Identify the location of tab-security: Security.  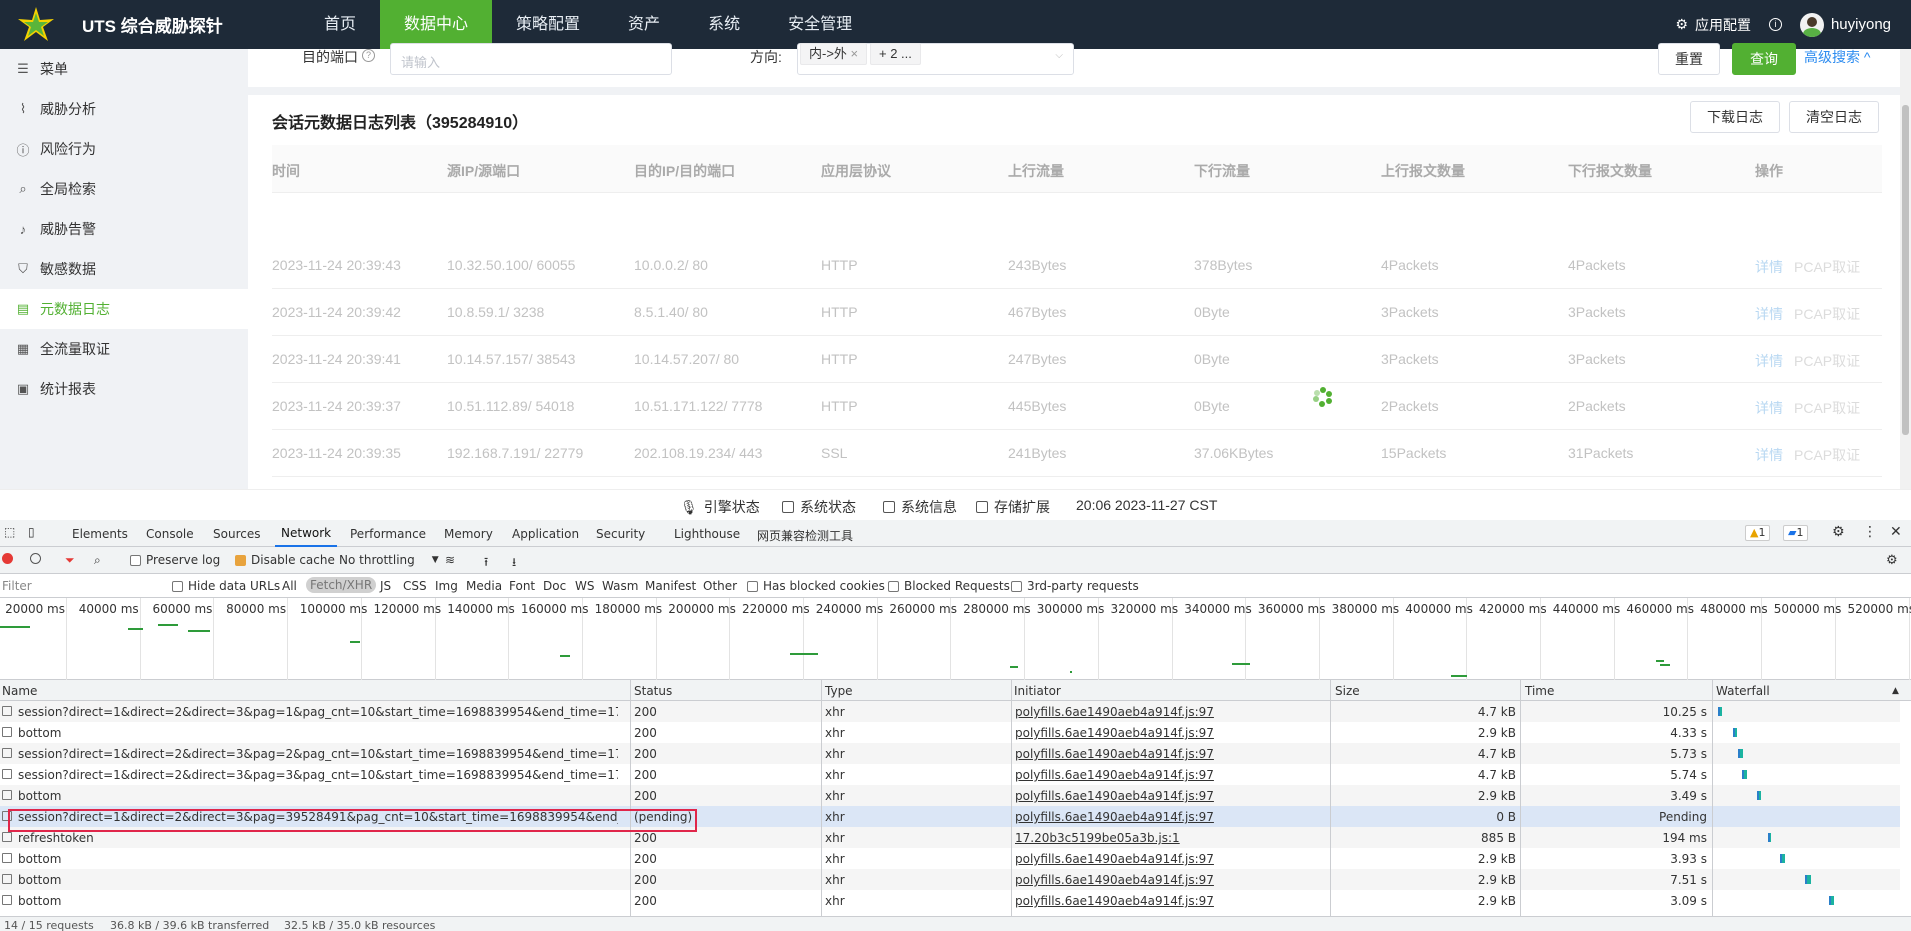
(620, 534).